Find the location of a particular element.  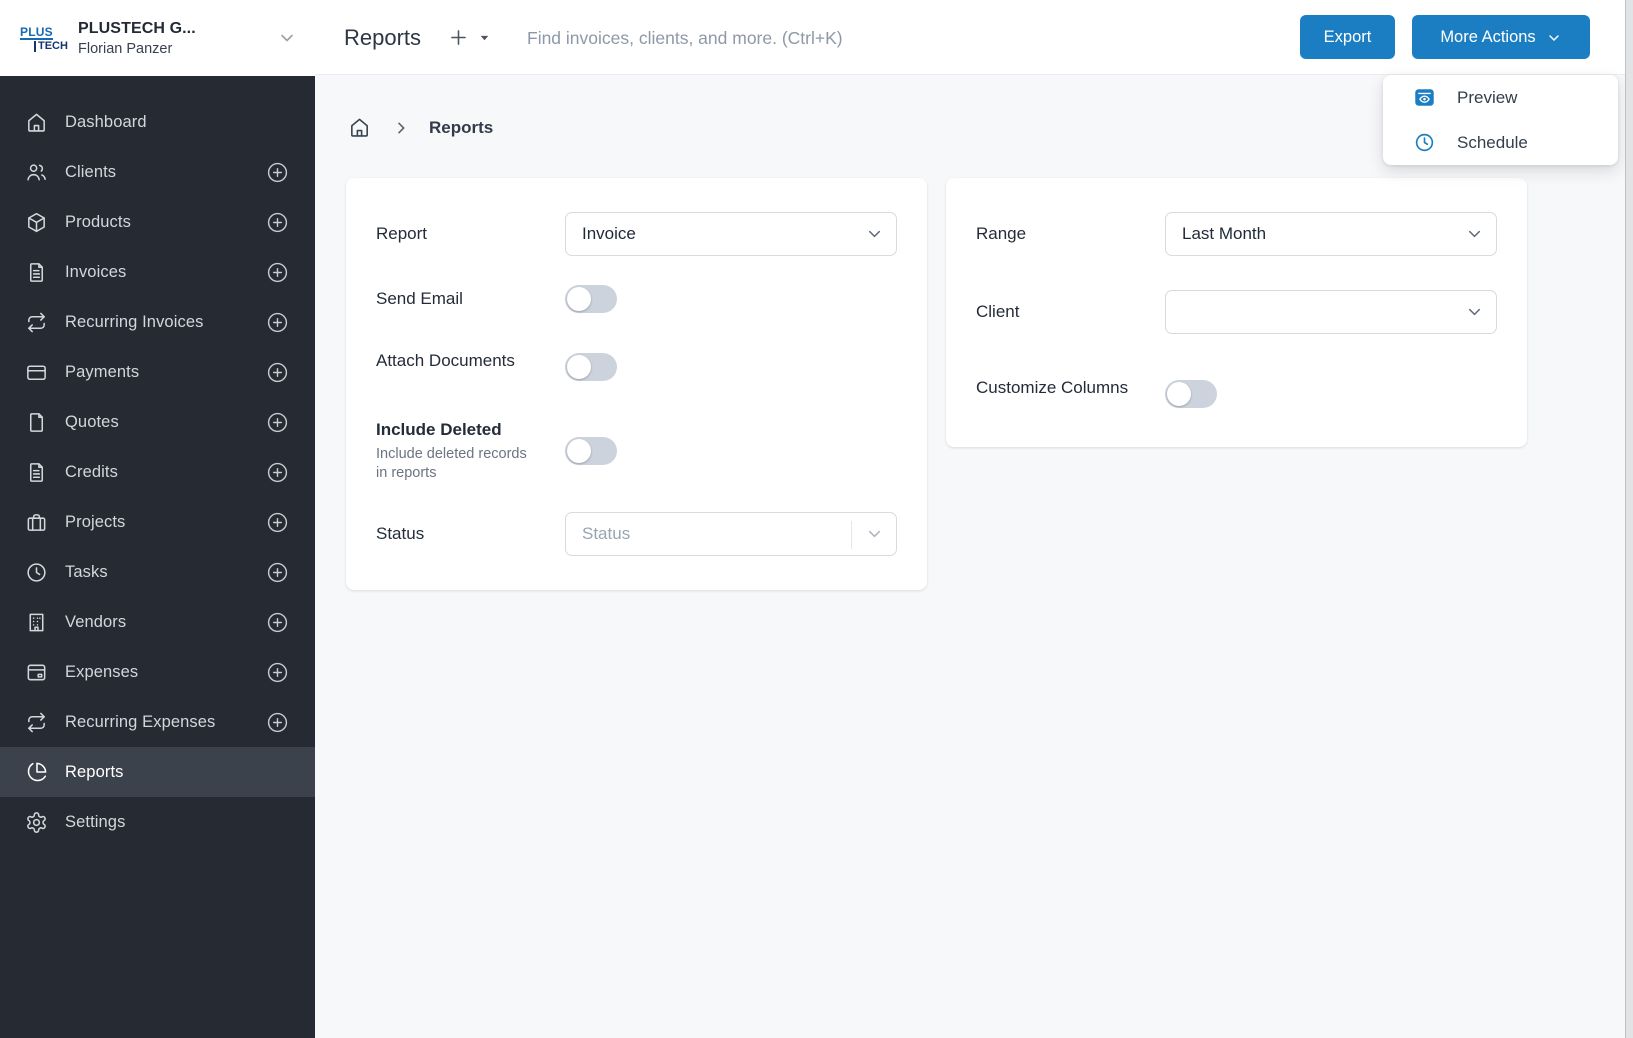

more-actions-menu: Preview Schedule is located at coordinates (1500, 120).